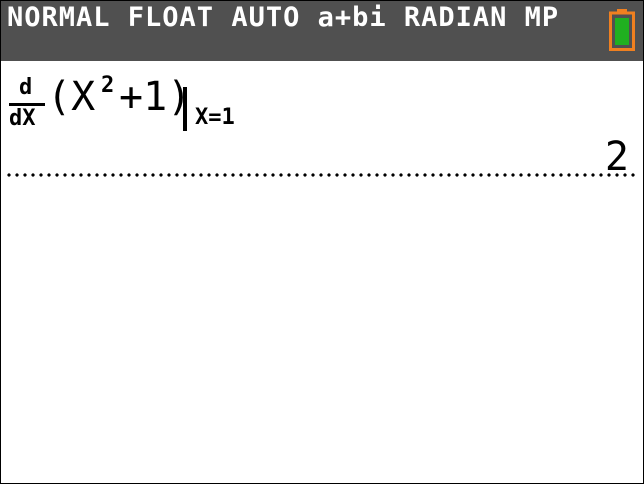 The width and height of the screenshot is (644, 484). I want to click on mode-indicator: NORMAL FLOAT AUTO a+bi RADIAN MP, so click(283, 17).